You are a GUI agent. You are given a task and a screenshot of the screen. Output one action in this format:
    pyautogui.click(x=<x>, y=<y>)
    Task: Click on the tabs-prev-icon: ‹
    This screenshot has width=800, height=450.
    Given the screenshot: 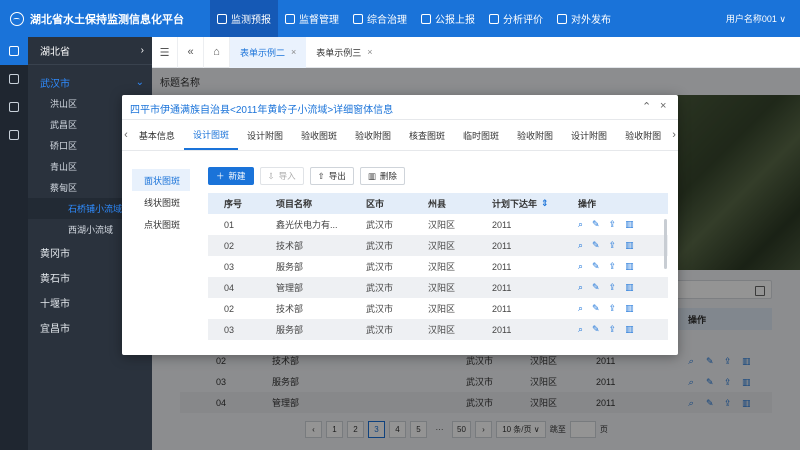 What is the action you would take?
    pyautogui.click(x=126, y=135)
    